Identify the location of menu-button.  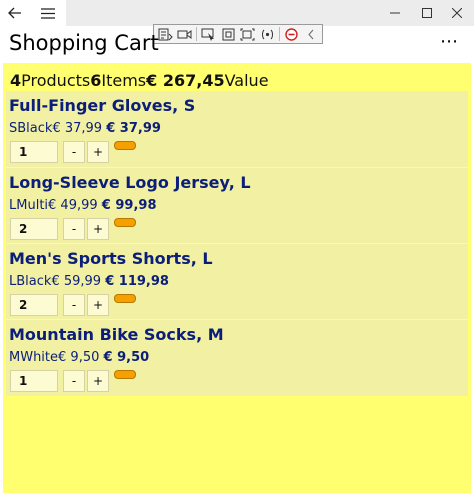
(48, 13).